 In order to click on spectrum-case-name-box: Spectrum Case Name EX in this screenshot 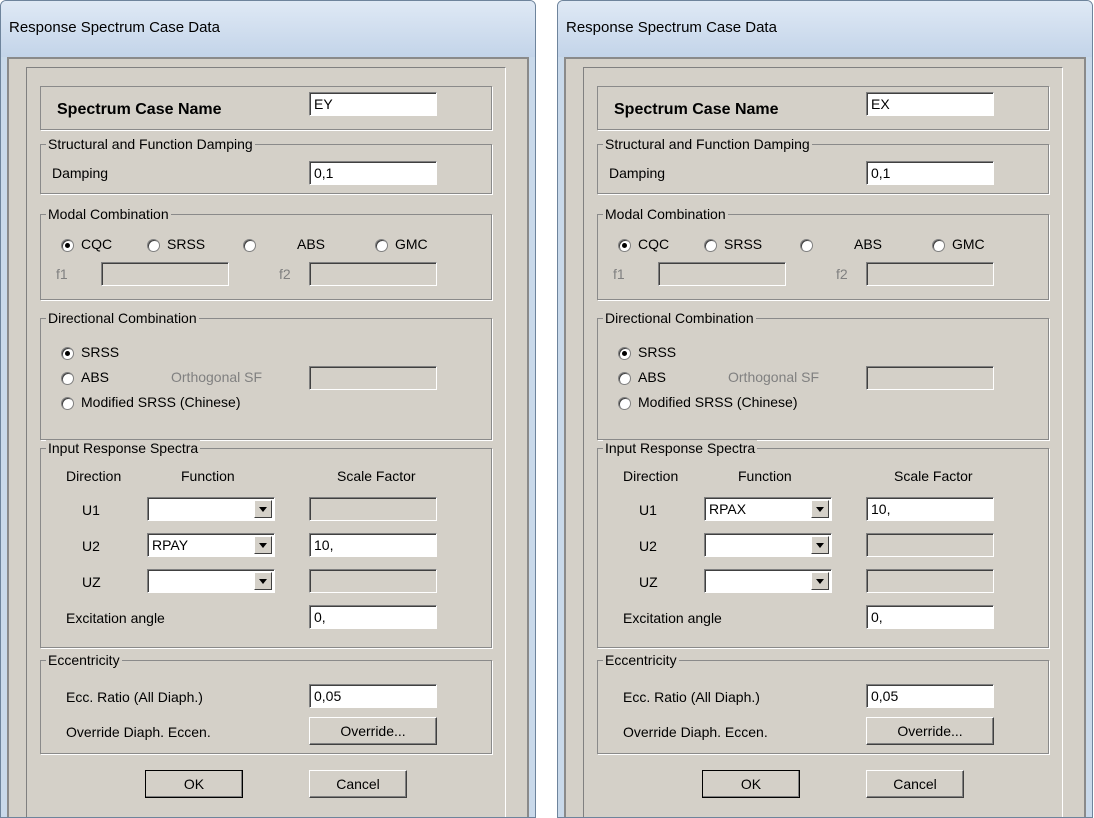, I will do `click(823, 108)`.